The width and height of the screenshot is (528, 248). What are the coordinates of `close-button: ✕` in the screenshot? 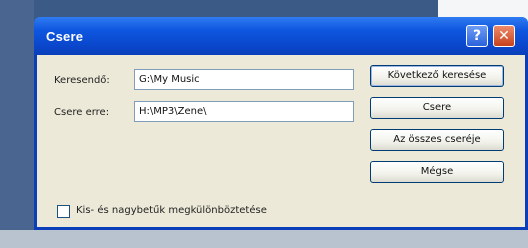 It's located at (504, 36).